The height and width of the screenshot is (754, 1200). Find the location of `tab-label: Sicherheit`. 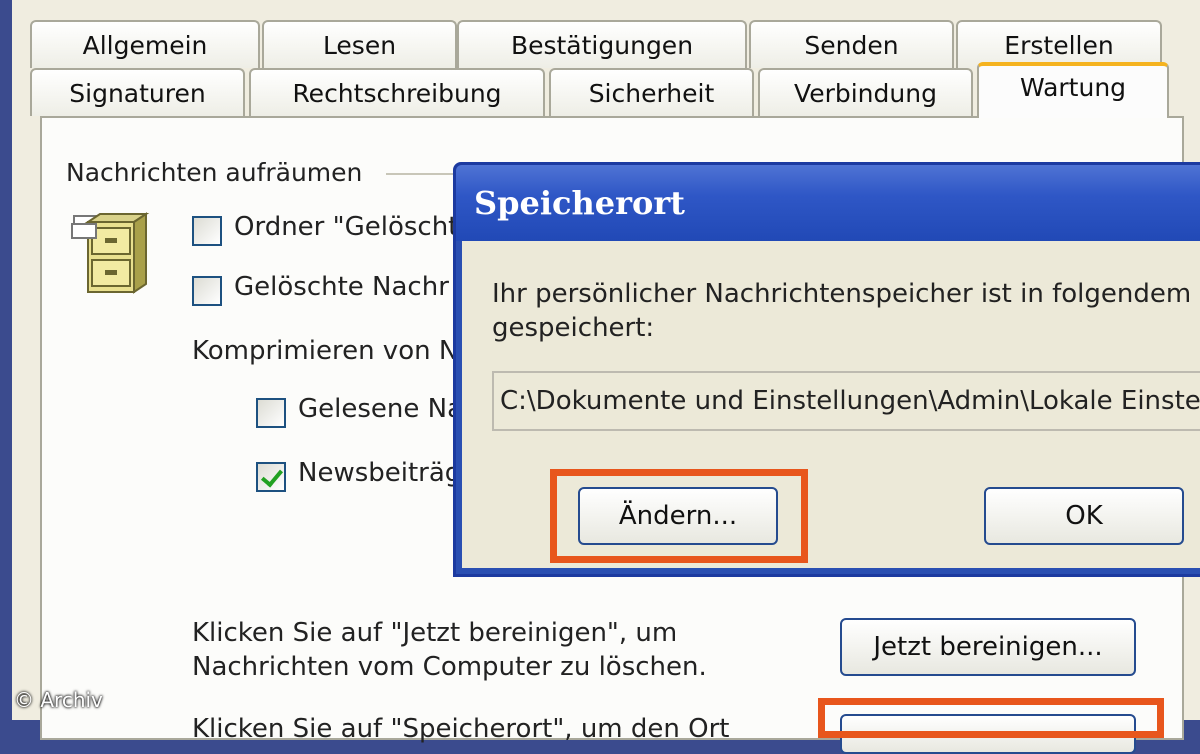

tab-label: Sicherheit is located at coordinates (651, 93).